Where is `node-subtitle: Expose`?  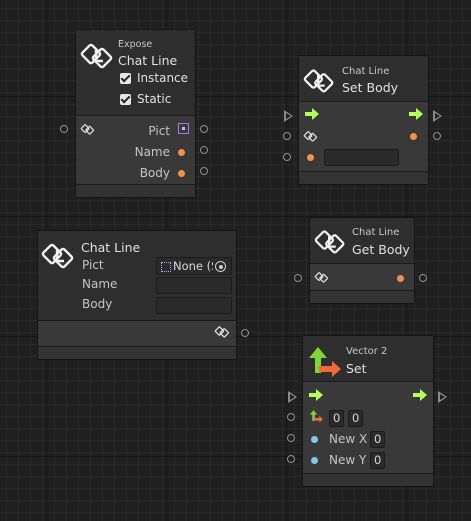
node-subtitle: Expose is located at coordinates (135, 44).